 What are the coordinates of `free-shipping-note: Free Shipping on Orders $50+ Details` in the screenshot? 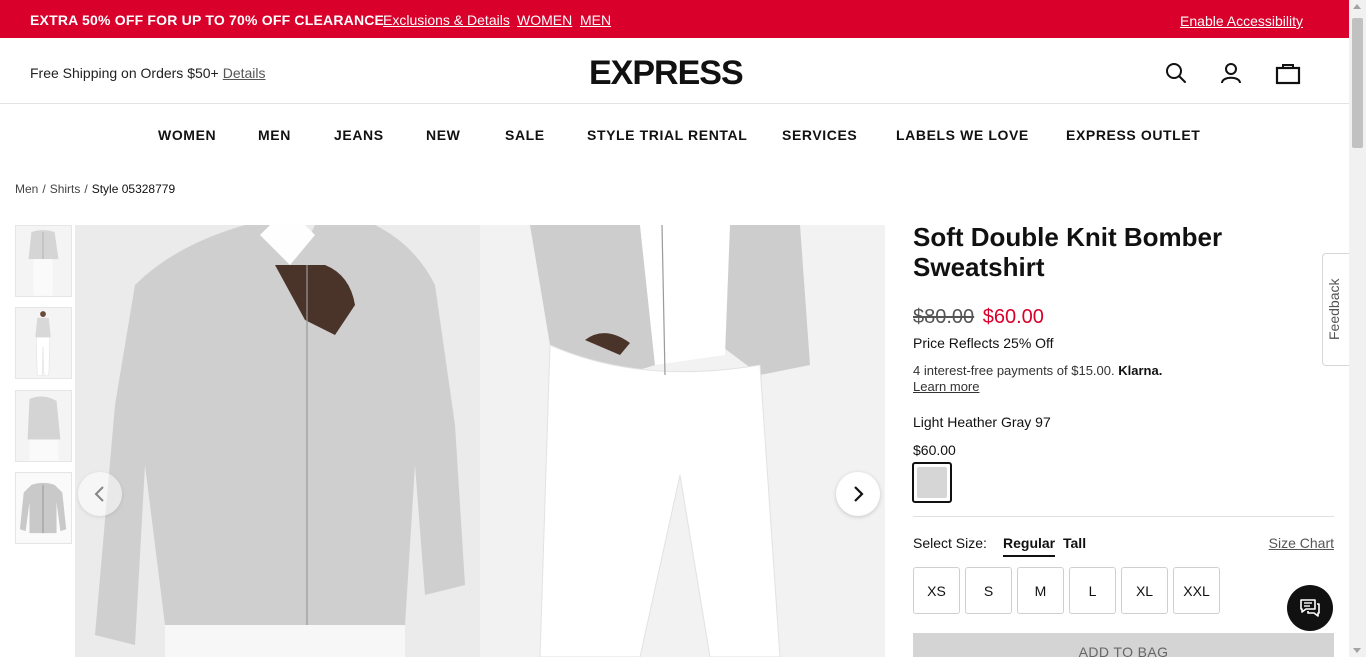 It's located at (148, 73).